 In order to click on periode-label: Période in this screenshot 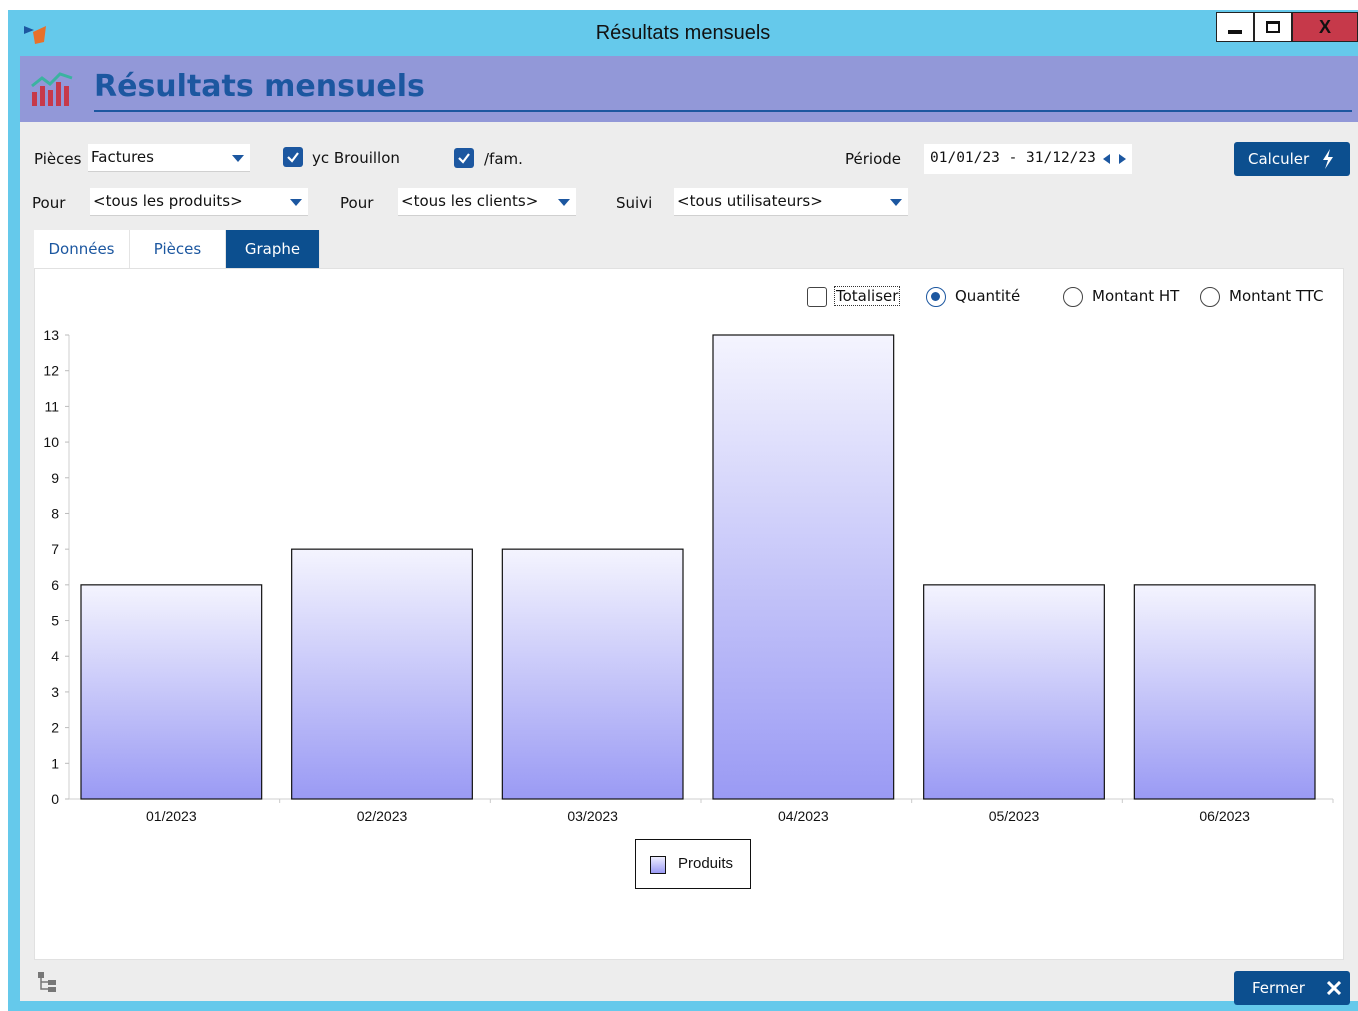, I will do `click(873, 159)`.